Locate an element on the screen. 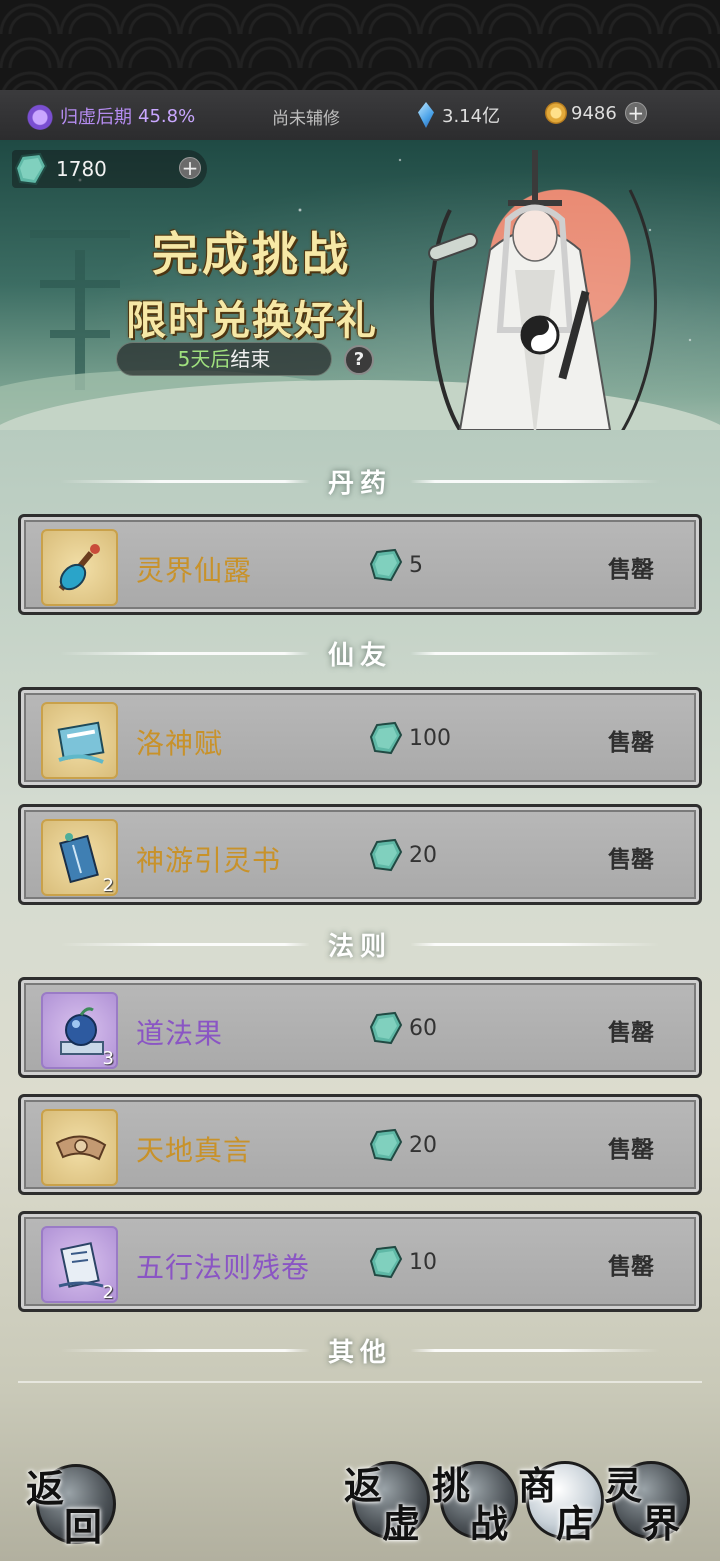  realm-name: 归虚后期 is located at coordinates (96, 117).